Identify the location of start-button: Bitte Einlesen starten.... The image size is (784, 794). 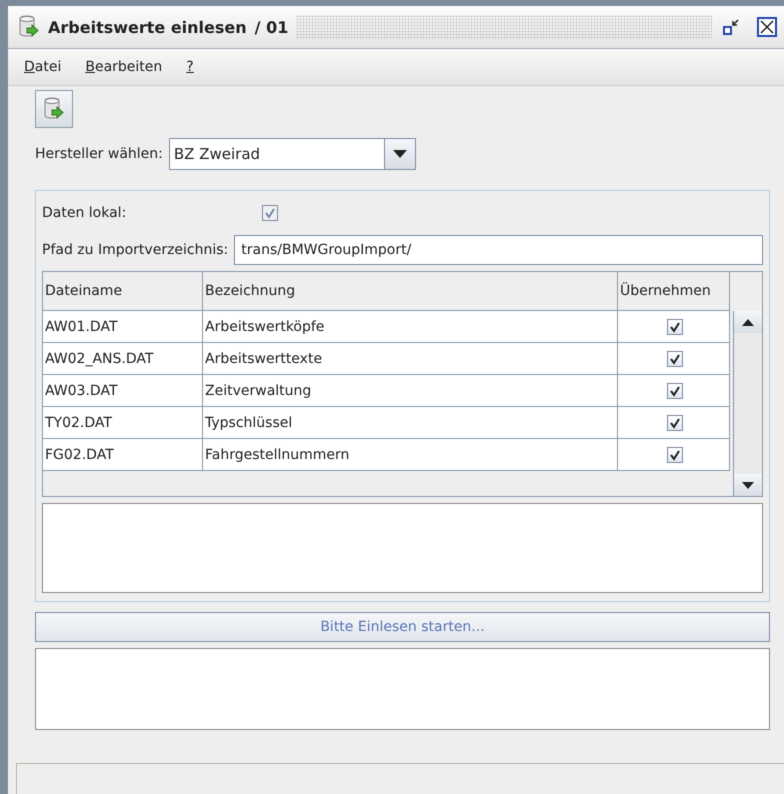
(402, 627).